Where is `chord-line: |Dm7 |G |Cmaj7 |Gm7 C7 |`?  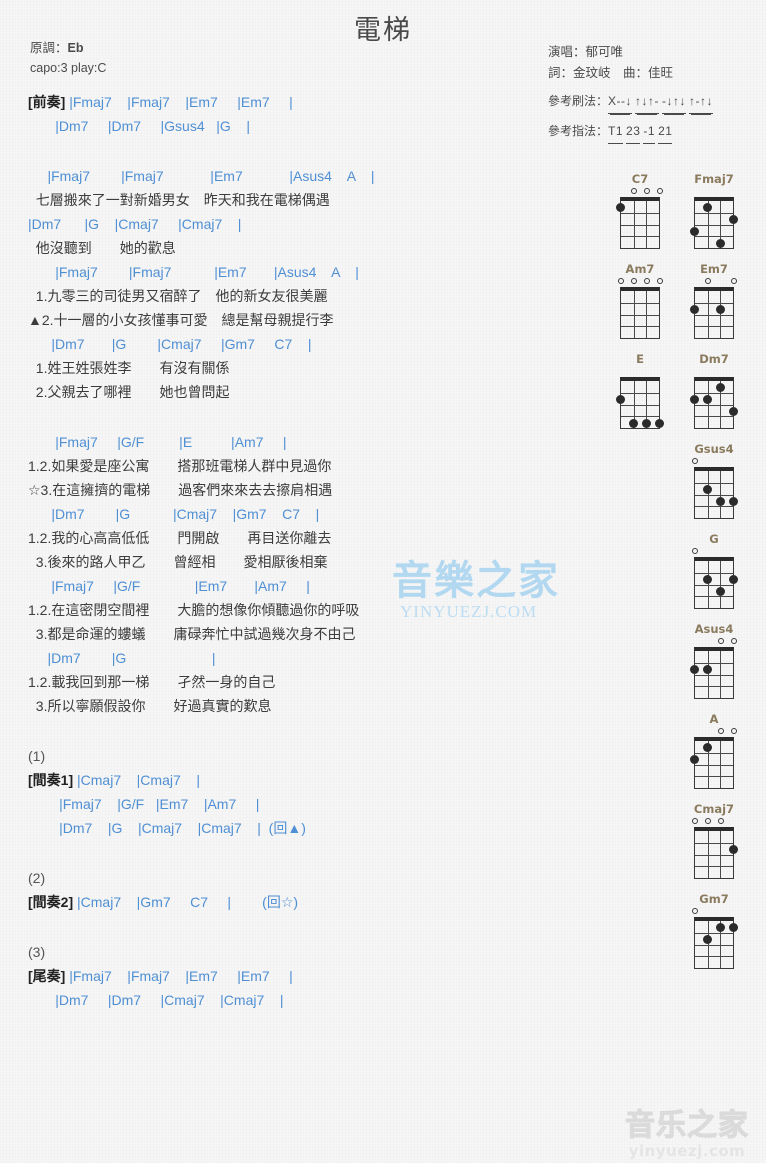
chord-line: |Dm7 |G |Cmaj7 |Gm7 C7 | is located at coordinates (170, 344).